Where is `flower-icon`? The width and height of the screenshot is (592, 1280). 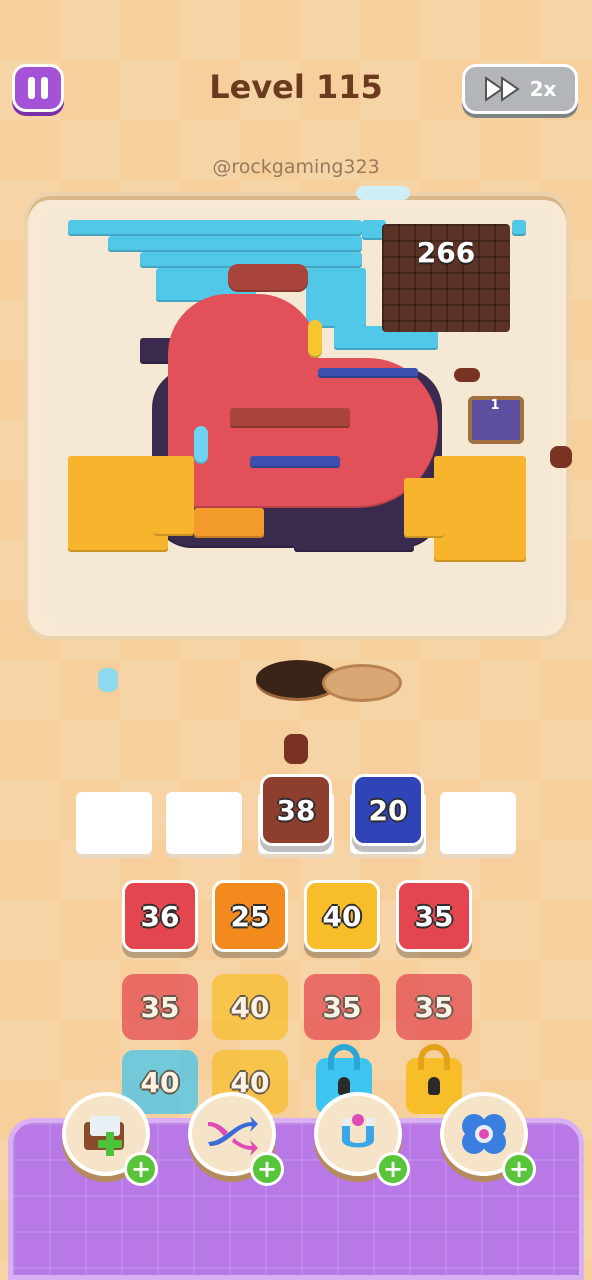
flower-icon is located at coordinates (484, 1134).